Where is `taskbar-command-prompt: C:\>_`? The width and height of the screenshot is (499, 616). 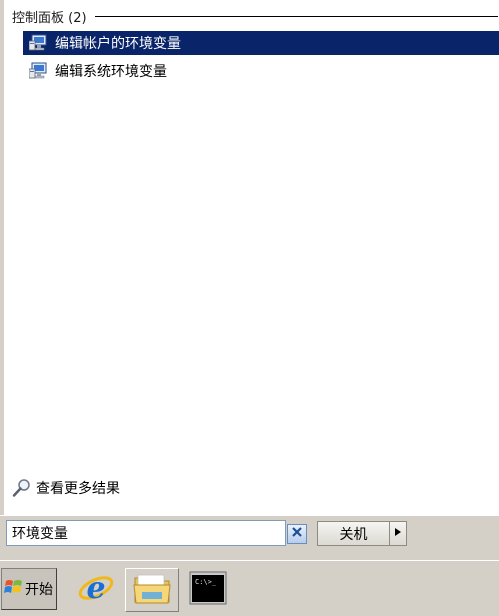
taskbar-command-prompt: C:\>_ is located at coordinates (208, 590).